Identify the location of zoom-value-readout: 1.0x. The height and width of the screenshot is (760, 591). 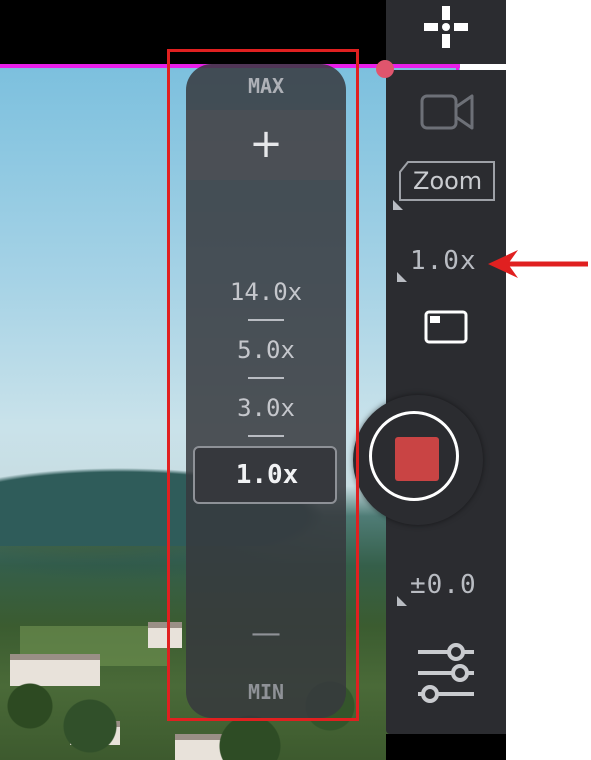
(443, 261).